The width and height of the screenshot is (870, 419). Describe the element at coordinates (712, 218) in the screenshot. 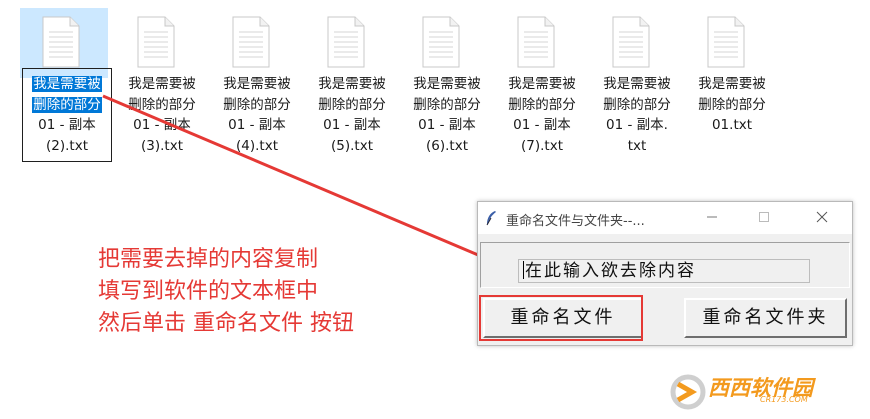

I see `minimize-icon` at that location.